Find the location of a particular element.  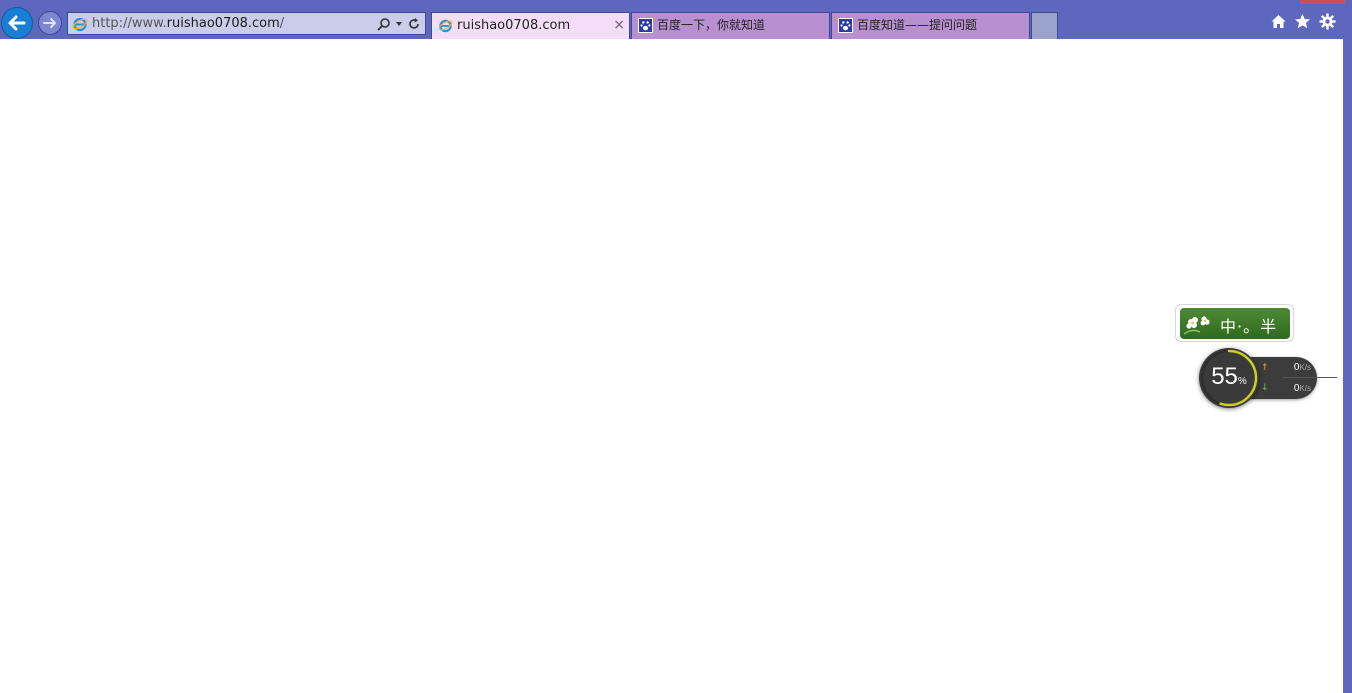

tab-baidu-zhidao: 百度知道——提问问题 is located at coordinates (930, 25).